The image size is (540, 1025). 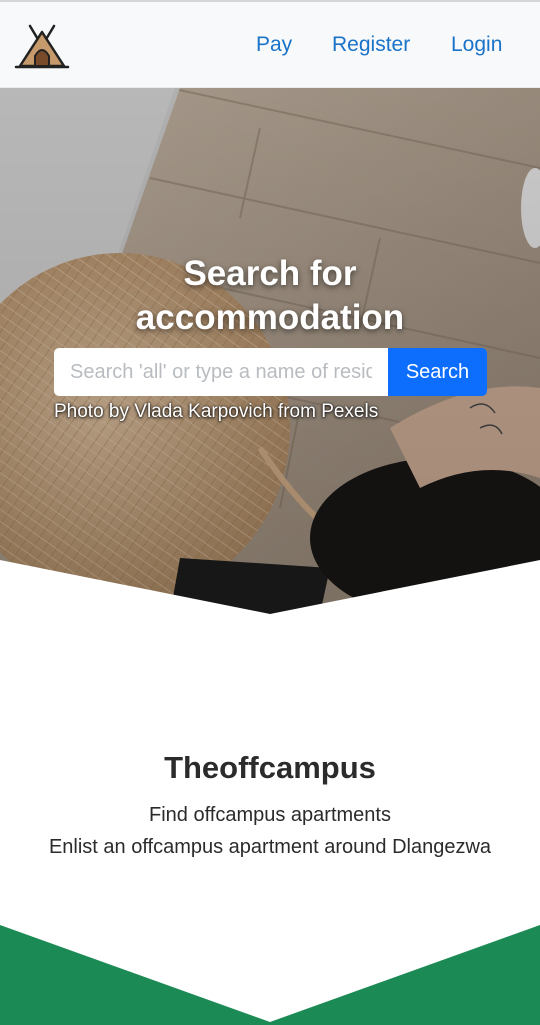 I want to click on search-button: Search, so click(x=437, y=372).